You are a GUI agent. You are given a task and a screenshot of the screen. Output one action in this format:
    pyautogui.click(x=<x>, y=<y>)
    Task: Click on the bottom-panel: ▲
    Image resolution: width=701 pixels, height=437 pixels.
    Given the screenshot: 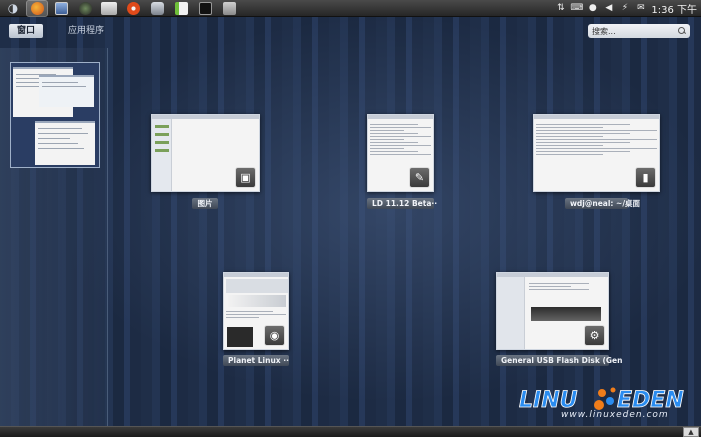 What is the action you would take?
    pyautogui.click(x=350, y=431)
    